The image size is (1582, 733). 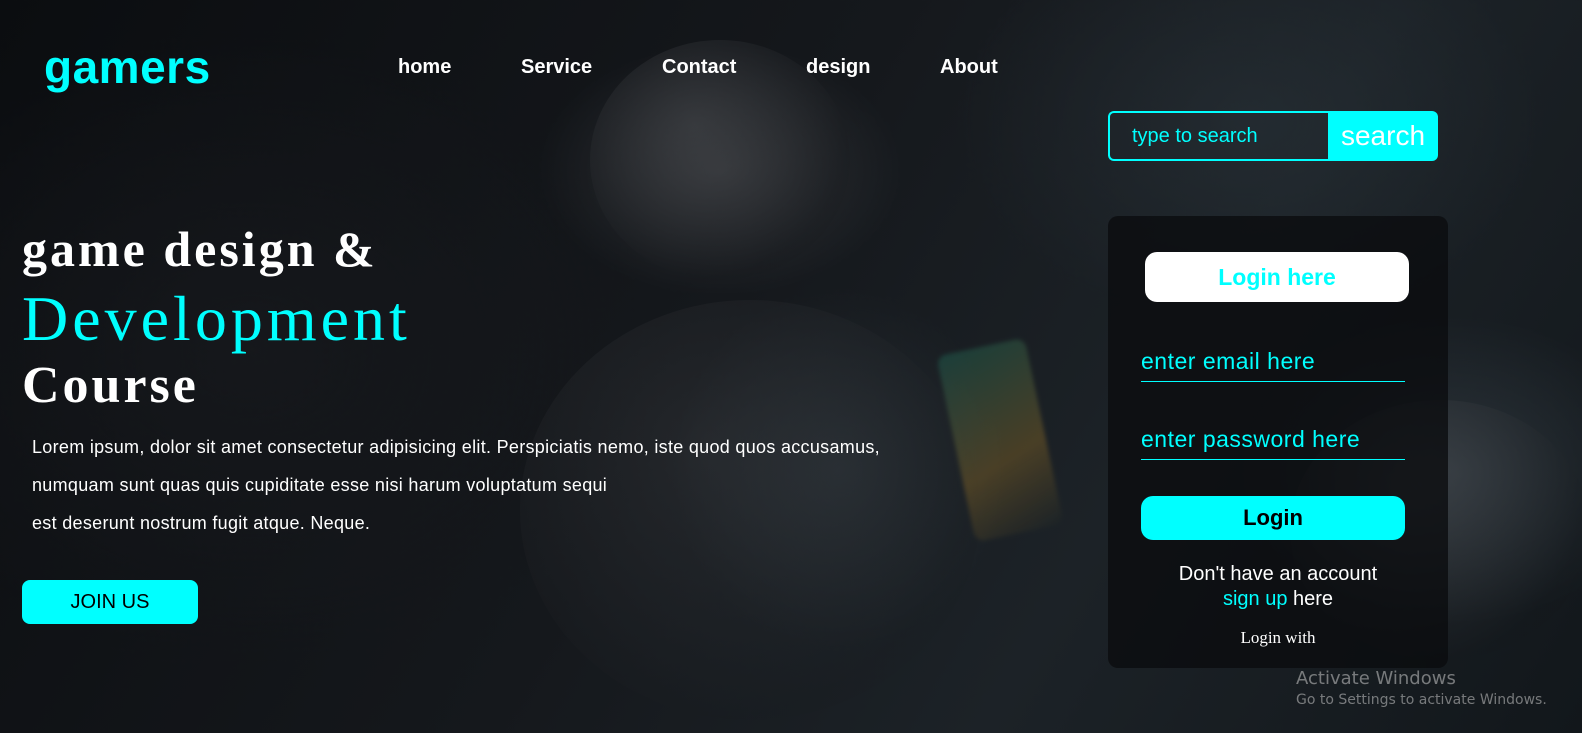 What do you see at coordinates (1273, 518) in the screenshot?
I see `login-button: Login` at bounding box center [1273, 518].